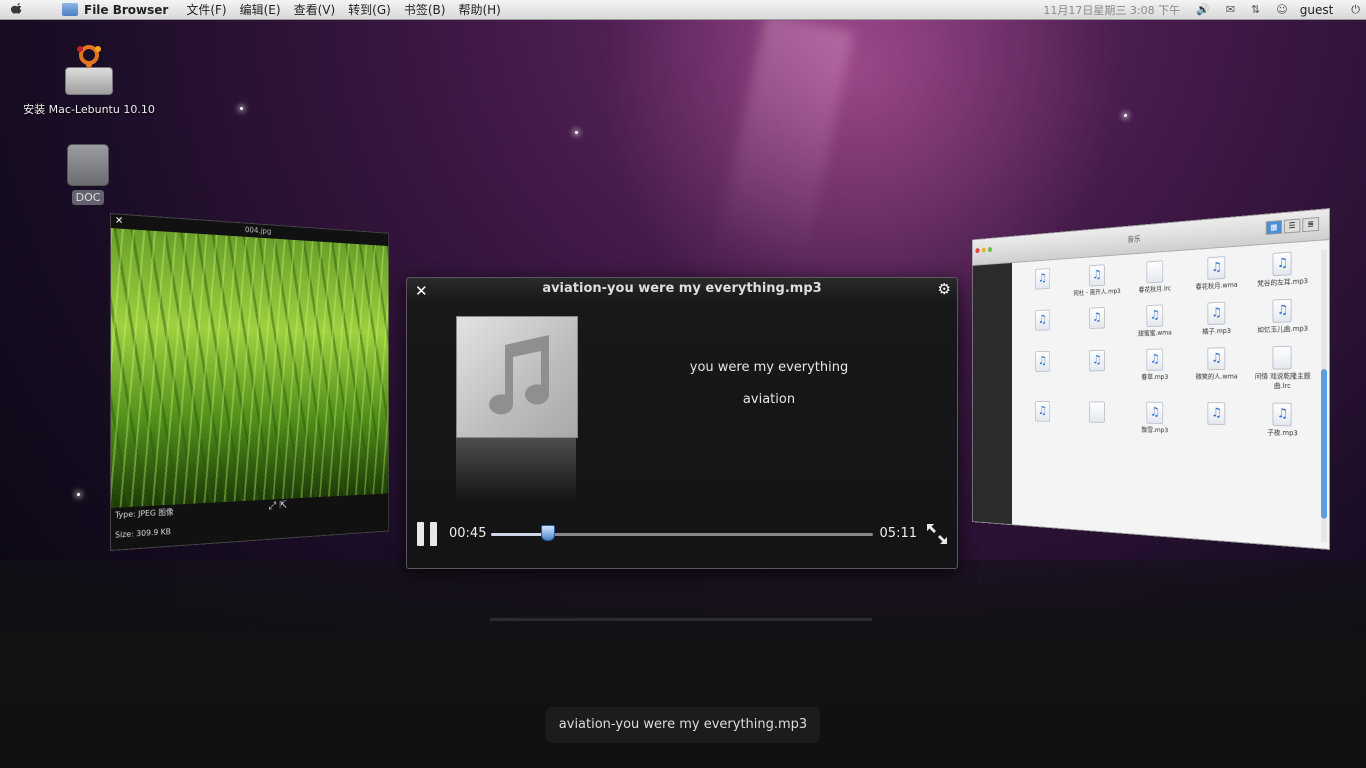 This screenshot has height=768, width=1366. I want to click on compact-view-button: ≣, so click(1311, 224).